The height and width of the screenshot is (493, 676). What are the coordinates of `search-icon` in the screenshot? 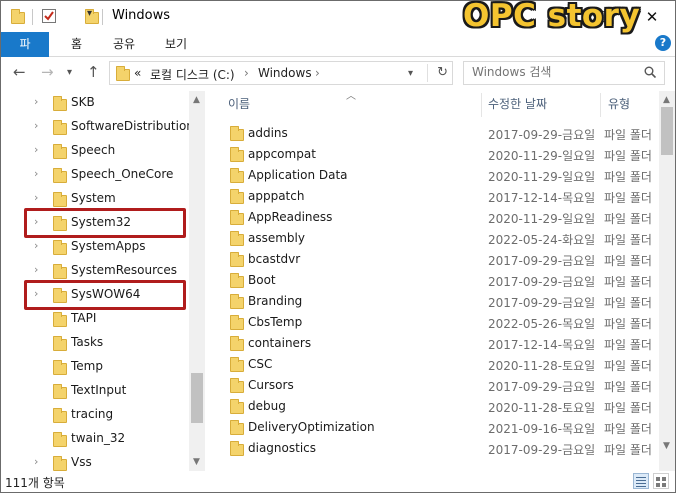 It's located at (650, 73).